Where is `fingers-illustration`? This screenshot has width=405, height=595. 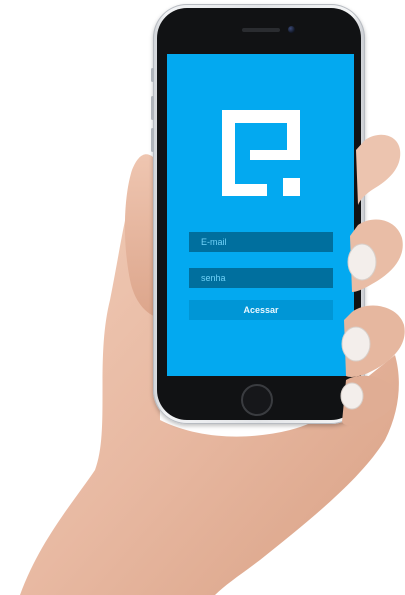 fingers-illustration is located at coordinates (372, 280).